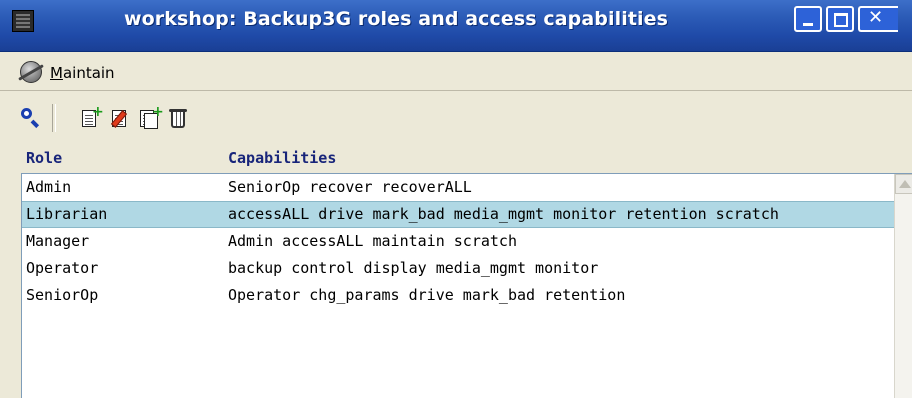 Image resolution: width=912 pixels, height=398 pixels. Describe the element at coordinates (808, 19) in the screenshot. I see `minimize-button` at that location.